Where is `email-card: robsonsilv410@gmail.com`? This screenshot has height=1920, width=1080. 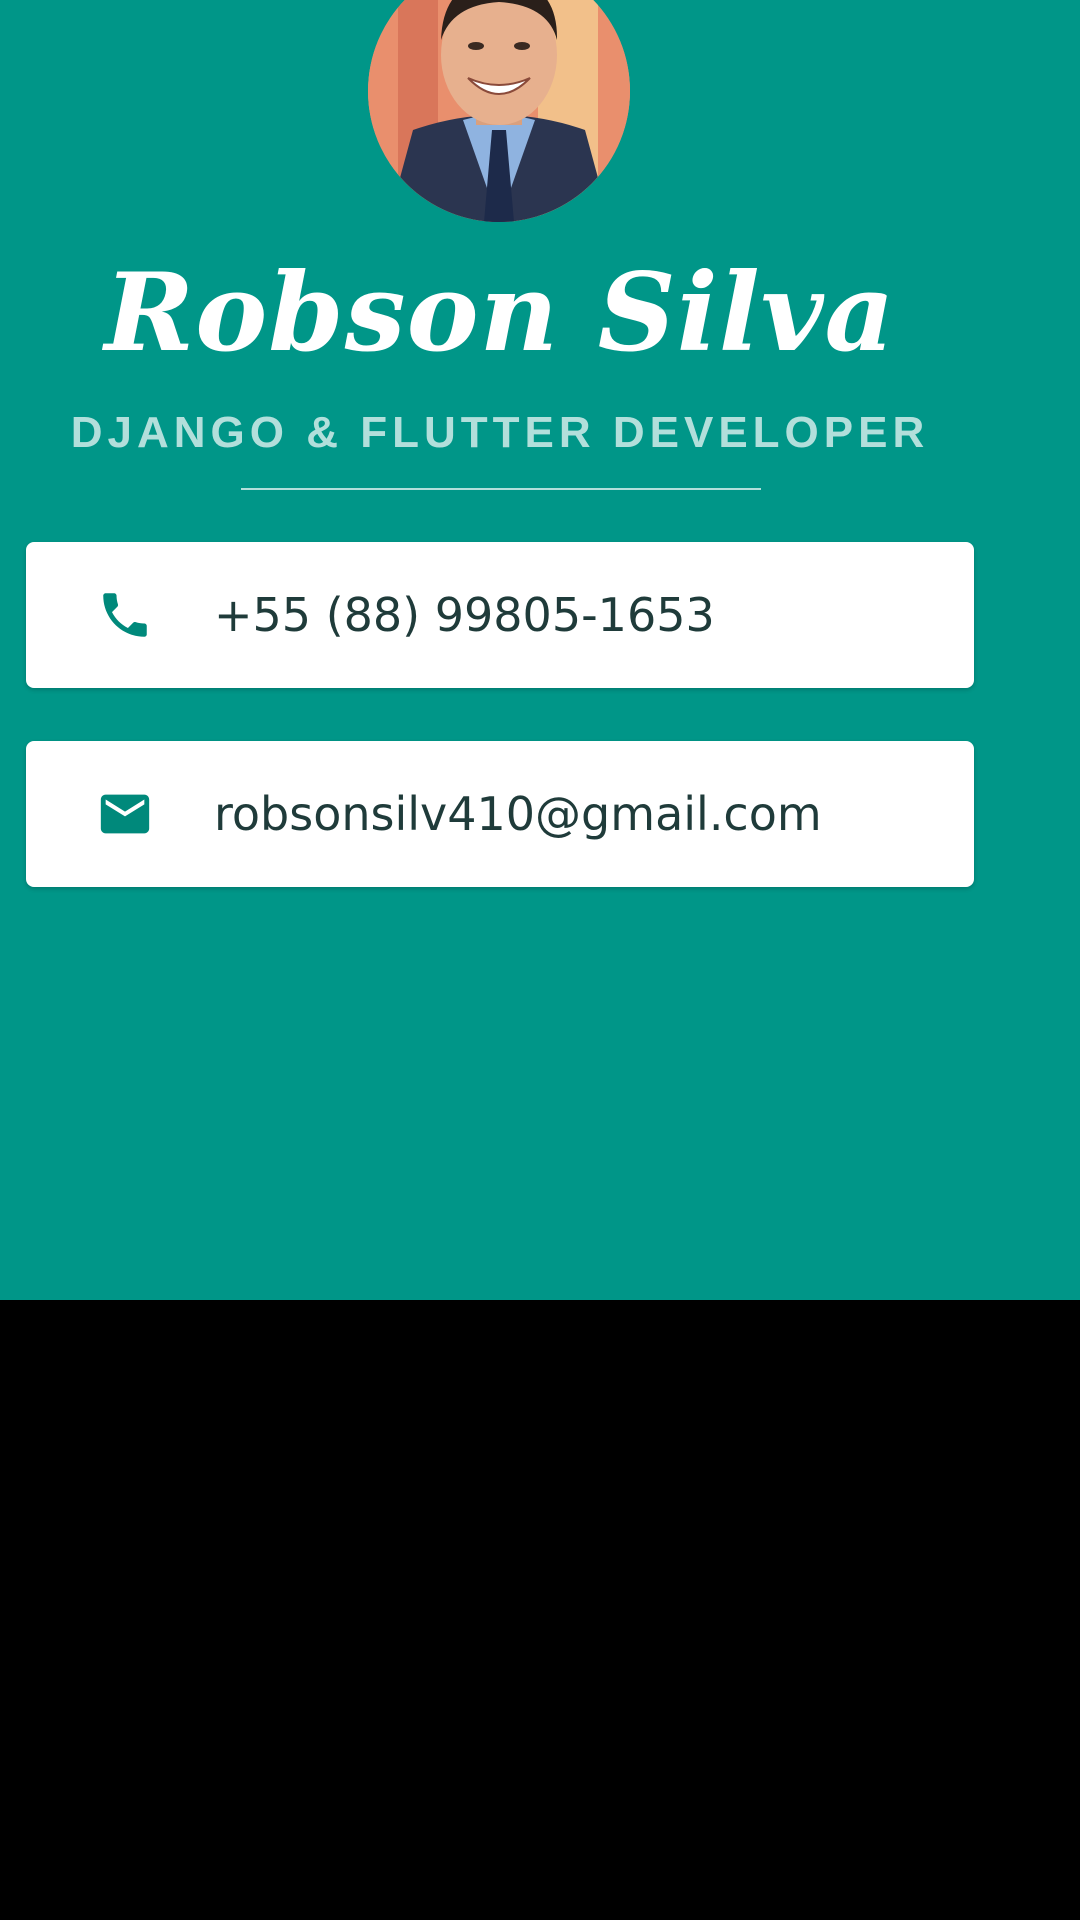
email-card: robsonsilv410@gmail.com is located at coordinates (500, 814).